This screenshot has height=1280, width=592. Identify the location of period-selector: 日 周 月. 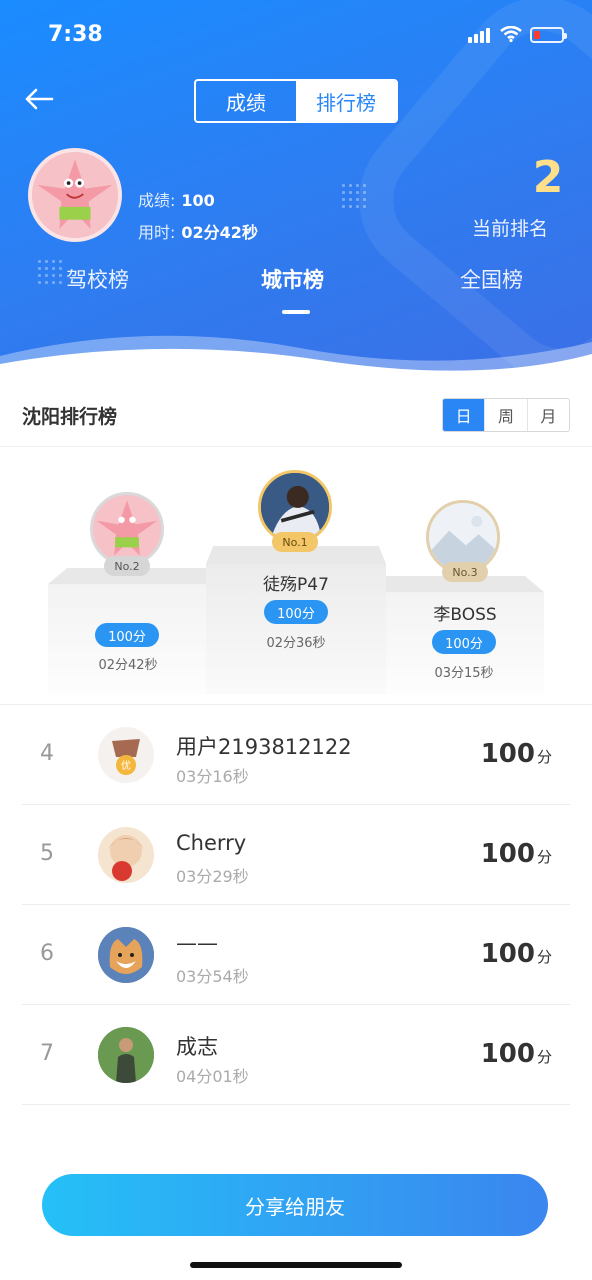
(506, 415).